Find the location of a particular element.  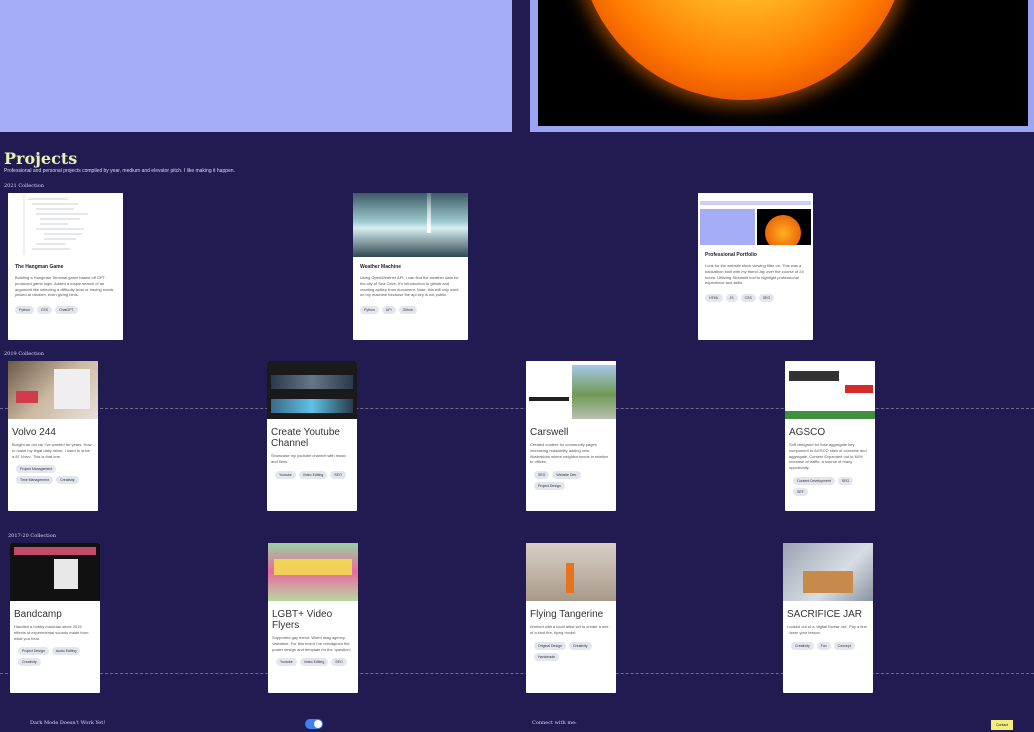

sun-graphic is located at coordinates (743, 50).